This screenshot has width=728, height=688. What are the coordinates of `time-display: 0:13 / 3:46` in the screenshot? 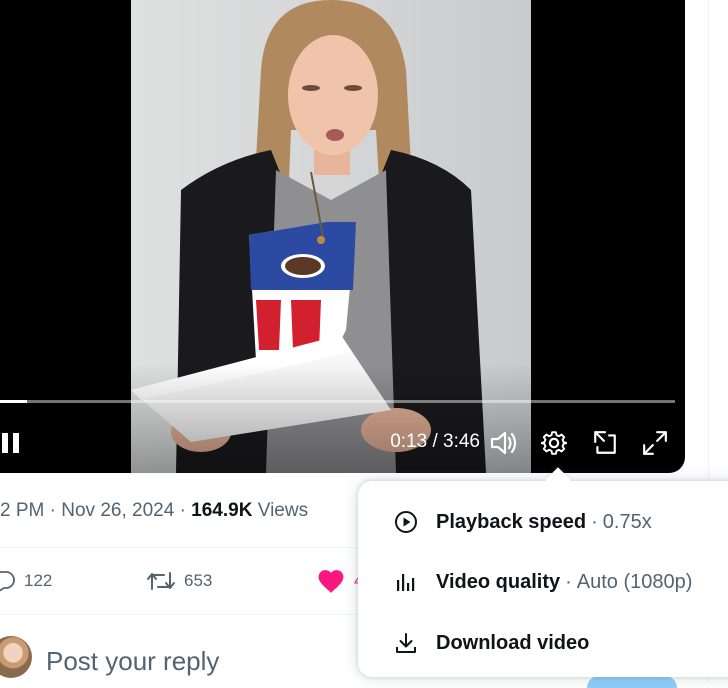 It's located at (421, 442).